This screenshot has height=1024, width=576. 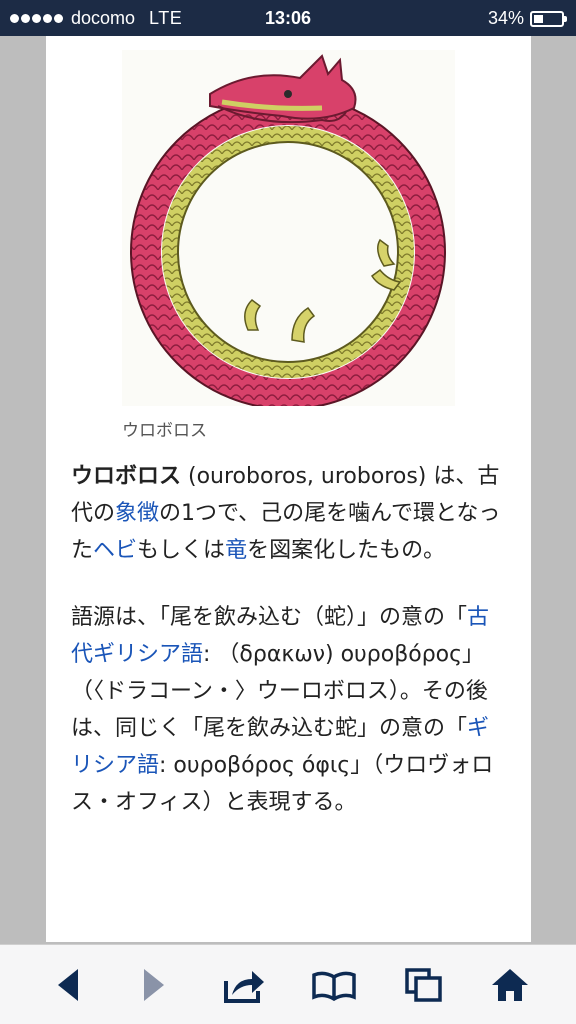 I want to click on bookmarks-button, so click(x=334, y=985).